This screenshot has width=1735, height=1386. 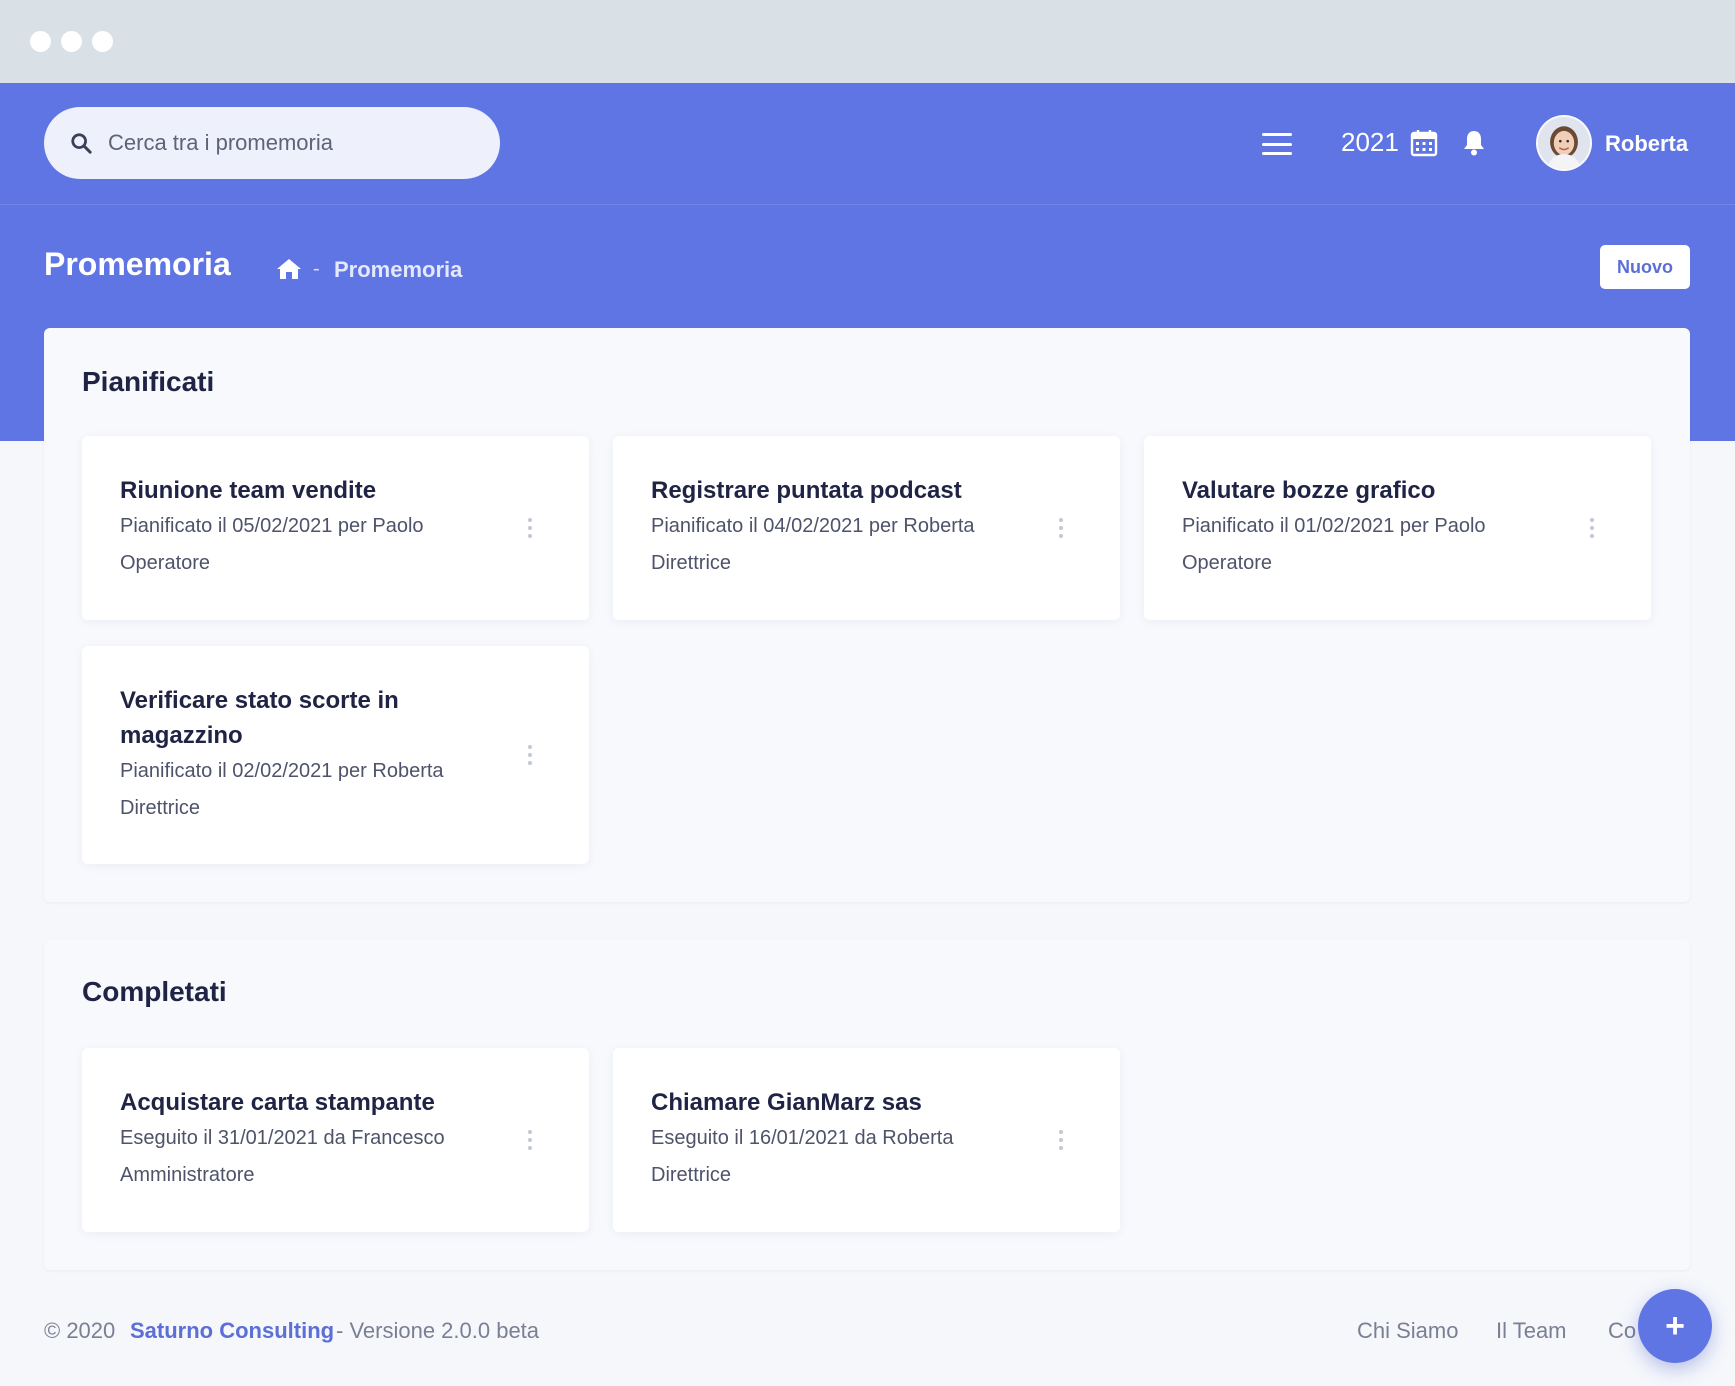 I want to click on card-title: Registrare puntata podcast, so click(x=806, y=490).